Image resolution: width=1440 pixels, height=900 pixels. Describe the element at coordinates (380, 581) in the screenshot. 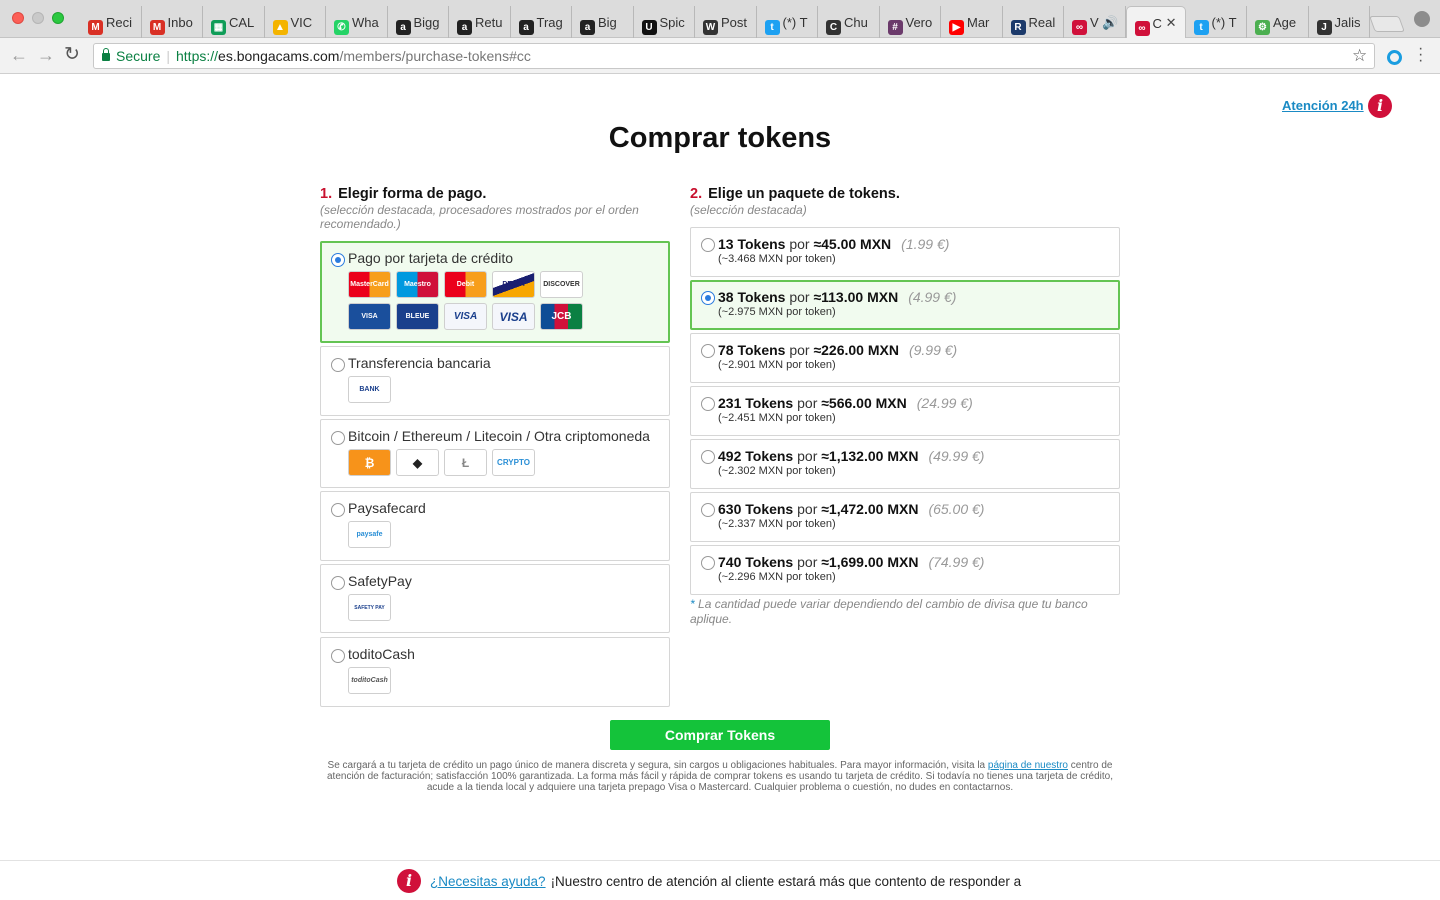

I see `payment-method-label: SafetyPay` at that location.